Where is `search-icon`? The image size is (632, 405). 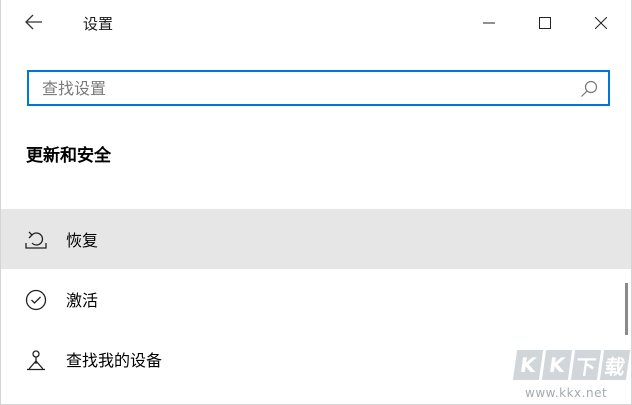
search-icon is located at coordinates (589, 89).